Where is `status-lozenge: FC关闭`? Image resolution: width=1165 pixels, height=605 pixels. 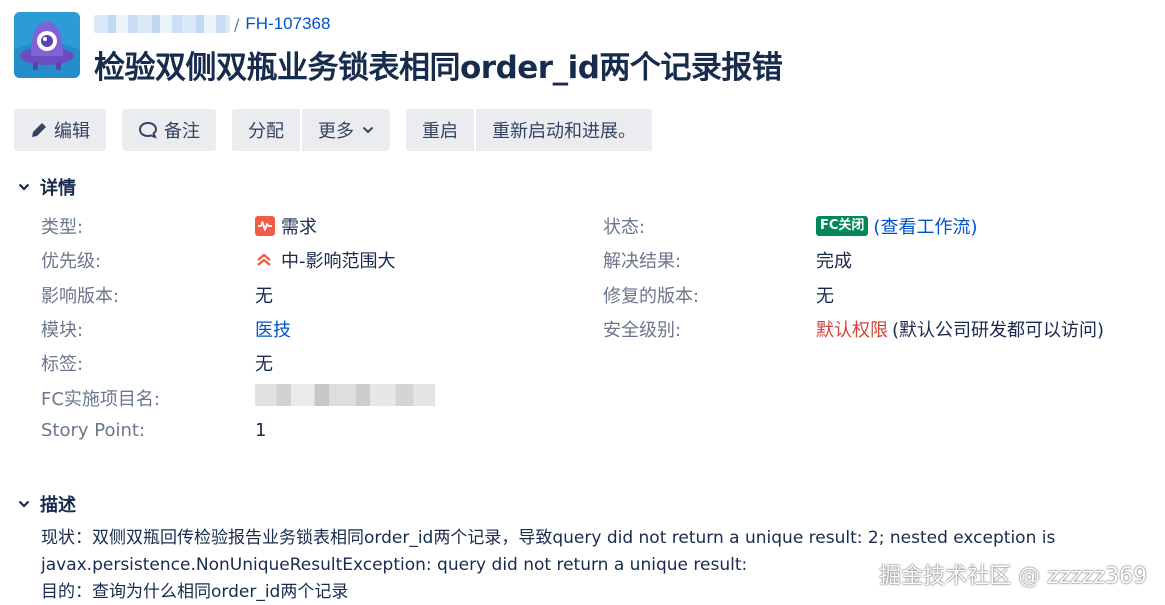
status-lozenge: FC关闭 is located at coordinates (842, 226).